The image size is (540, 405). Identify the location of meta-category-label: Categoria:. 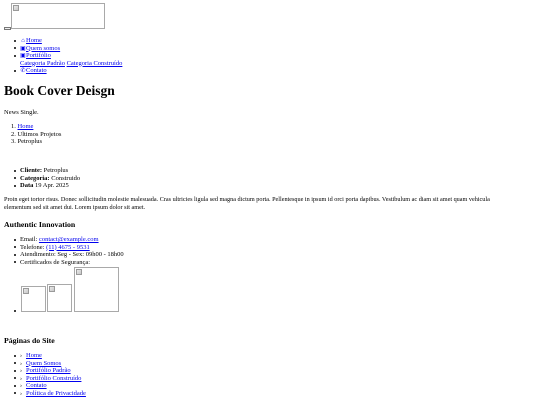
(35, 178).